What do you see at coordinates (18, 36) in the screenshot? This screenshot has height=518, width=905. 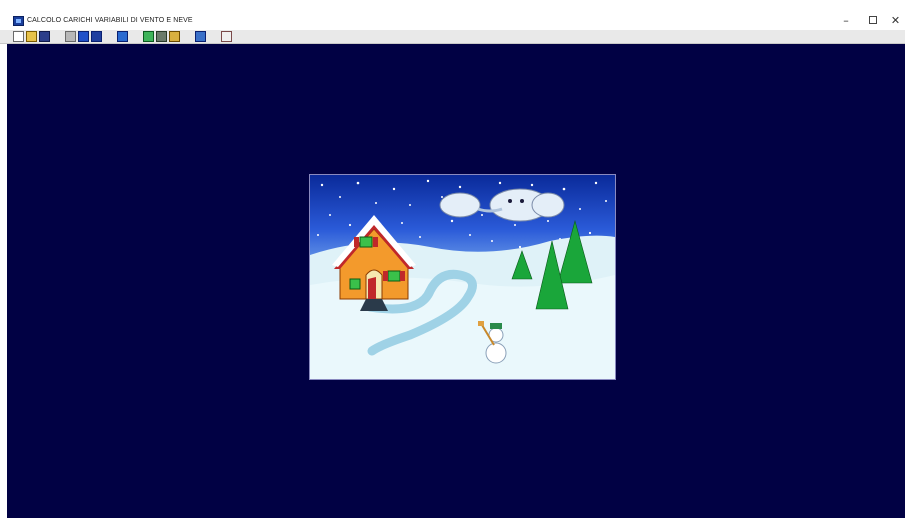 I see `new-file-button` at bounding box center [18, 36].